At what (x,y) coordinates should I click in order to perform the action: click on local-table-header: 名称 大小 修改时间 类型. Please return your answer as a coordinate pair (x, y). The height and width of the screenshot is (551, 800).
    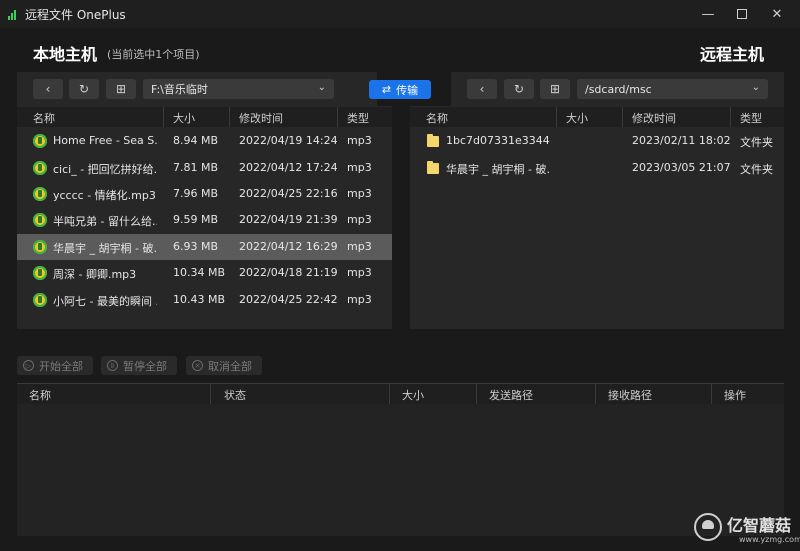
    Looking at the image, I should click on (204, 117).